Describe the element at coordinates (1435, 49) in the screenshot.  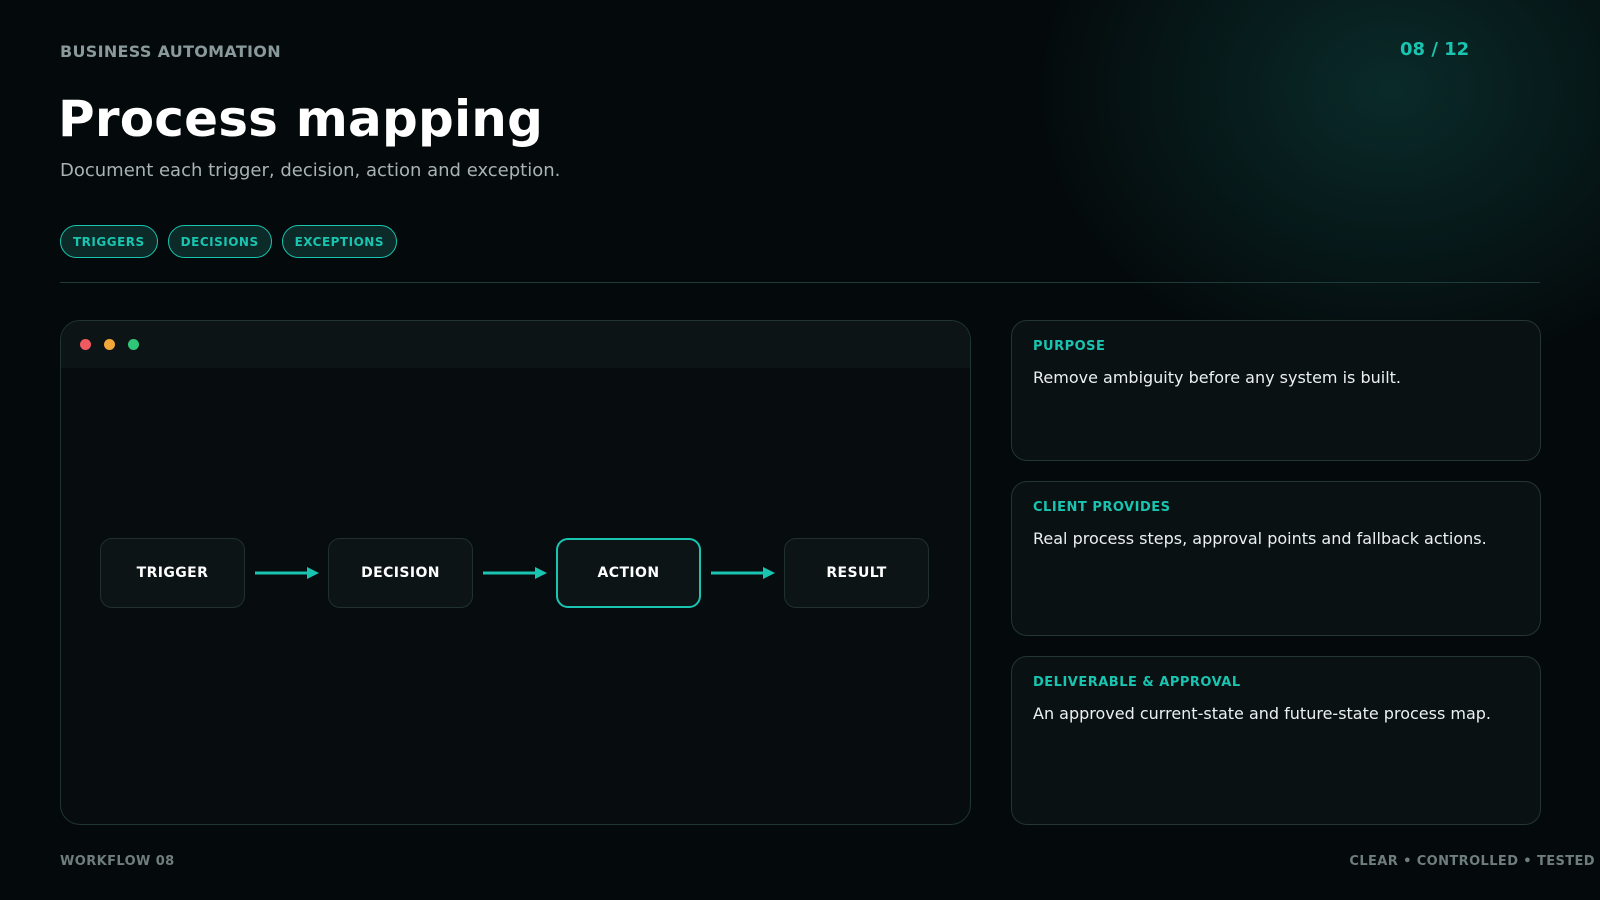
I see `page-indicator: 08 / 12` at that location.